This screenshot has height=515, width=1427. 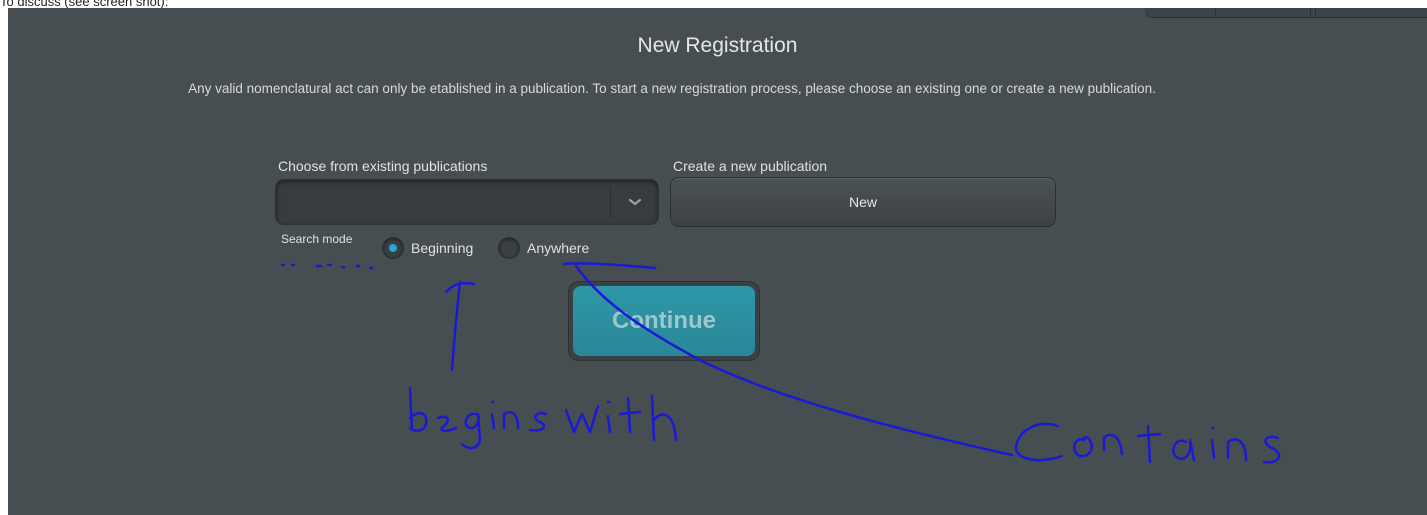 What do you see at coordinates (1147, 443) in the screenshot?
I see `handwriting-contains` at bounding box center [1147, 443].